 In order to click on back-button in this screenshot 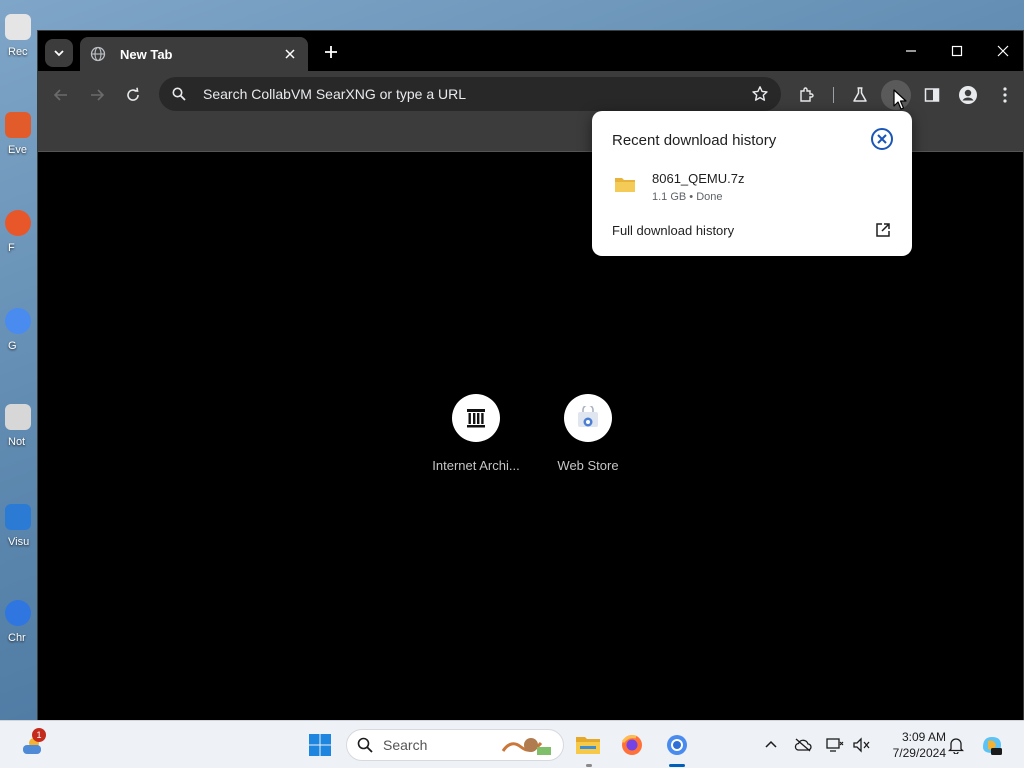, I will do `click(61, 95)`.